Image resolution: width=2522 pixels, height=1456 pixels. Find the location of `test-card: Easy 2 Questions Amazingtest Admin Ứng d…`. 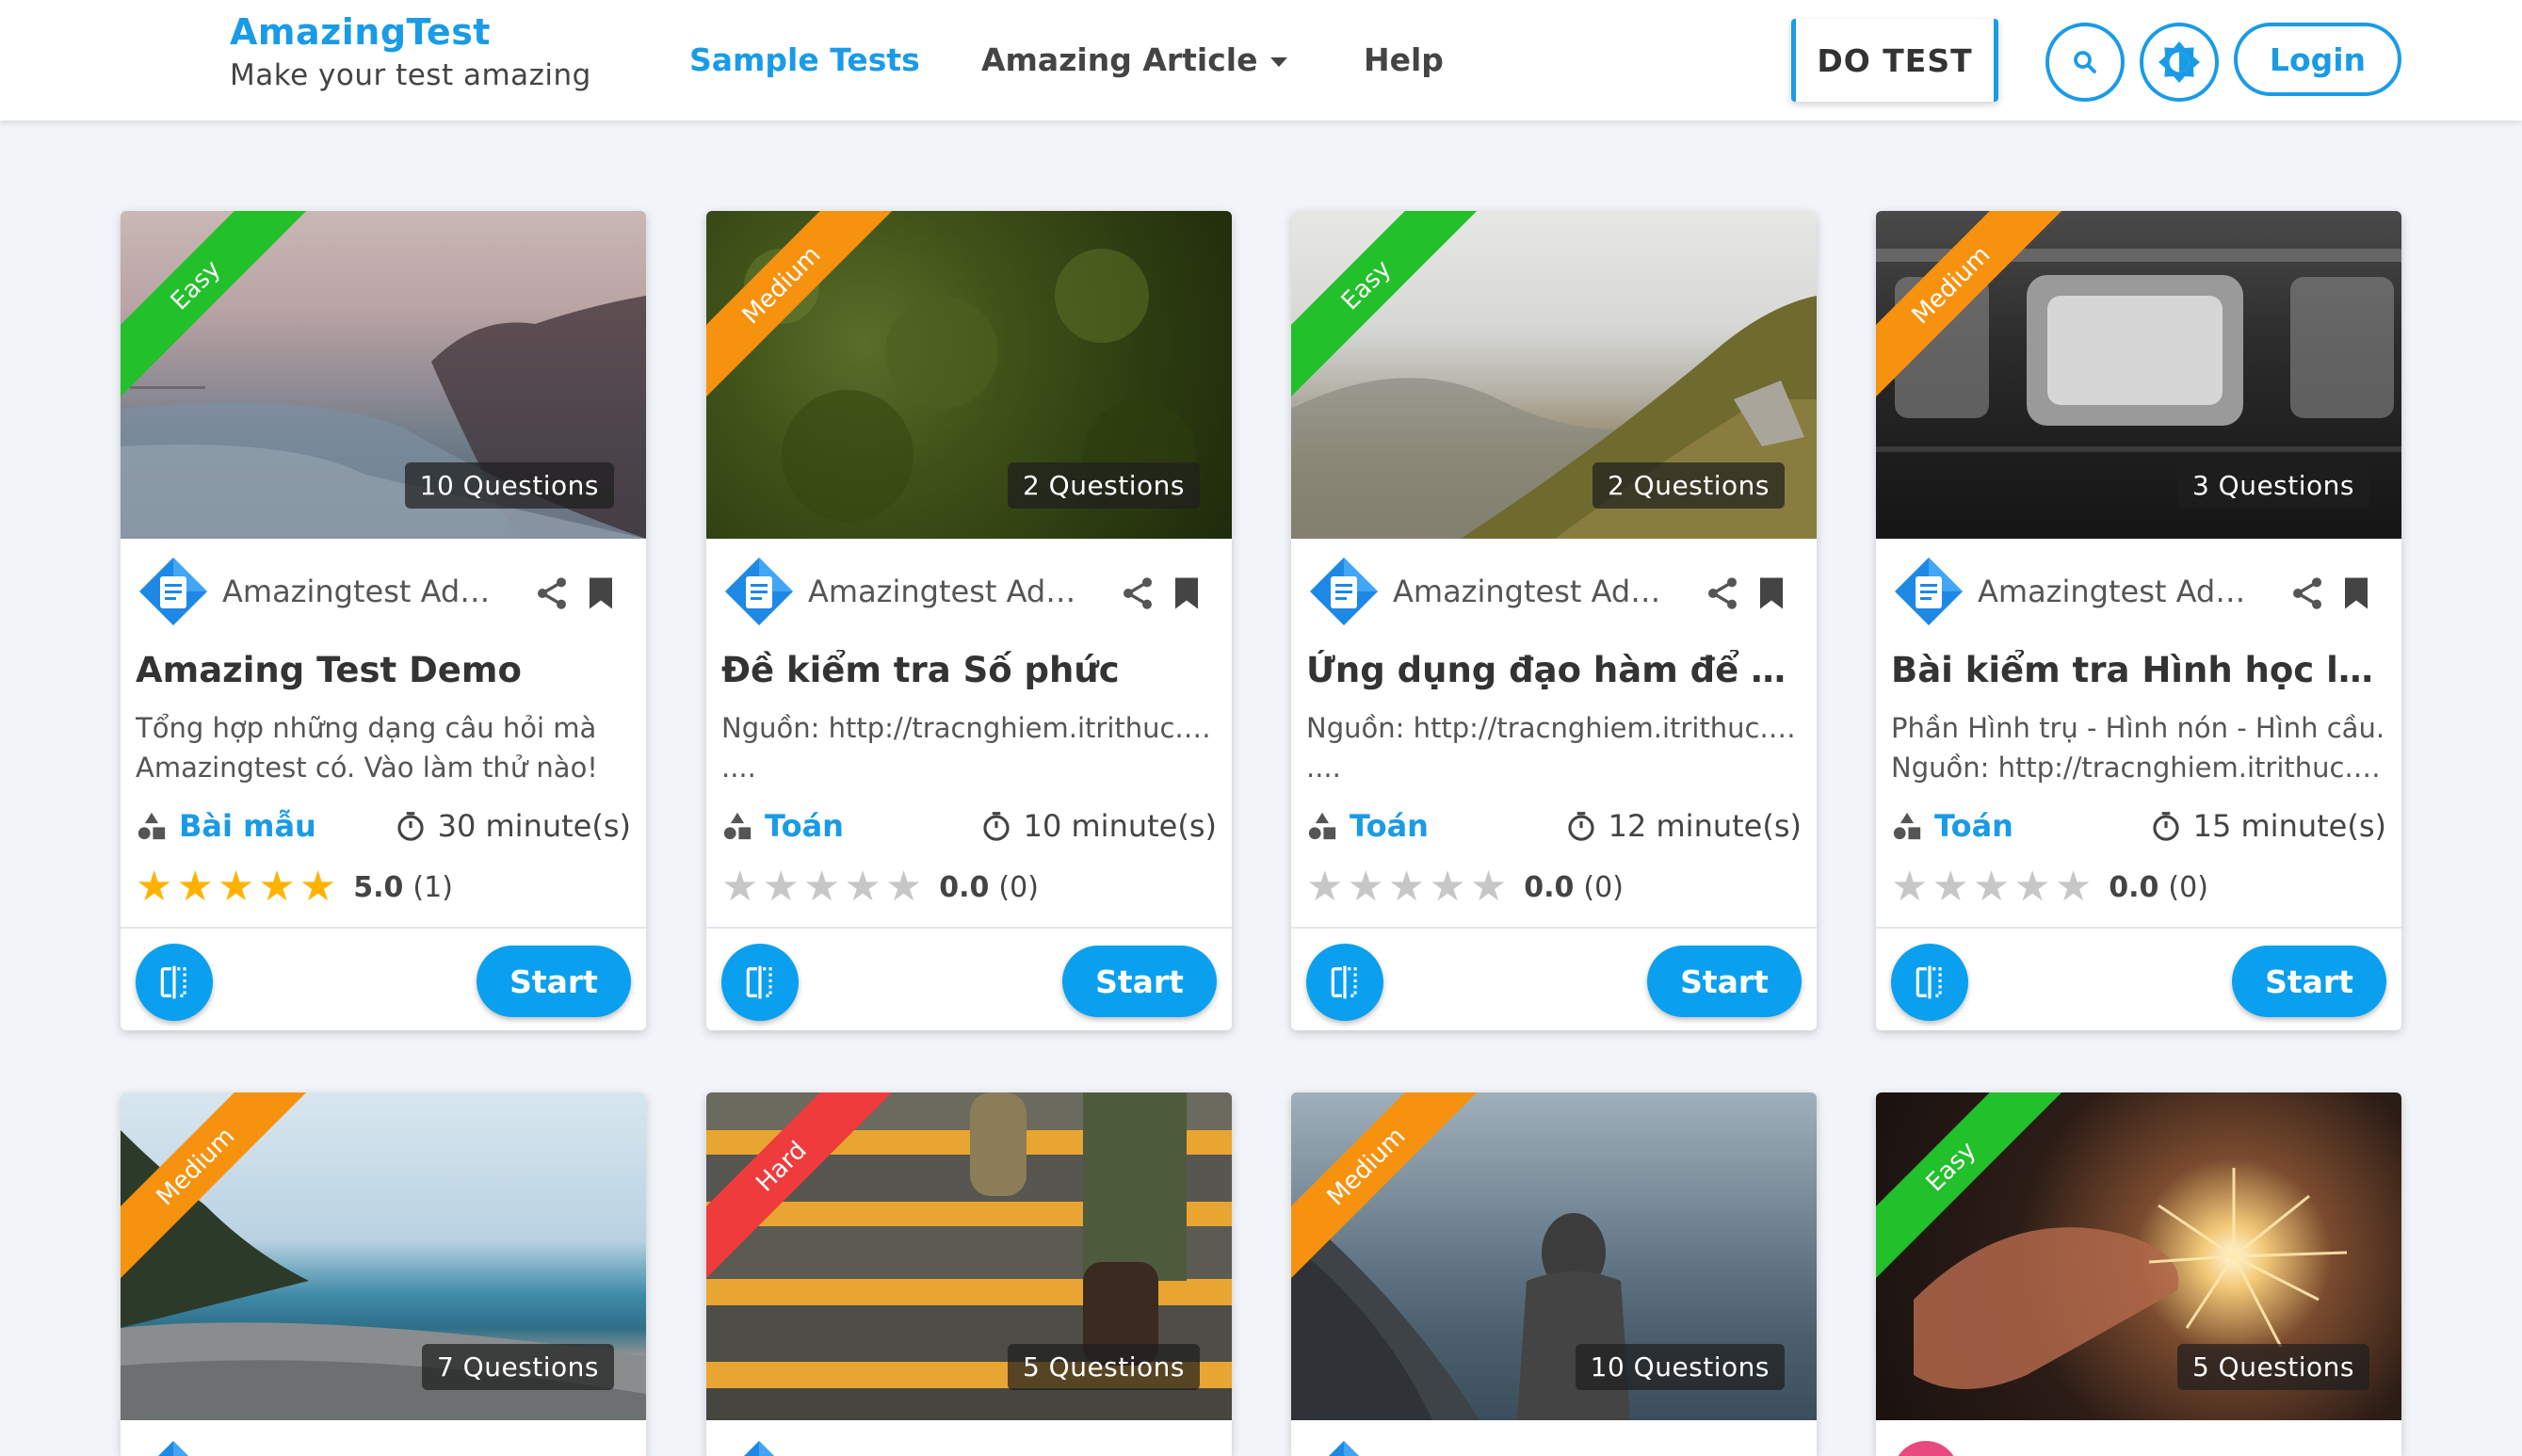

test-card: Easy 2 Questions Amazingtest Admin Ứng d… is located at coordinates (1554, 620).